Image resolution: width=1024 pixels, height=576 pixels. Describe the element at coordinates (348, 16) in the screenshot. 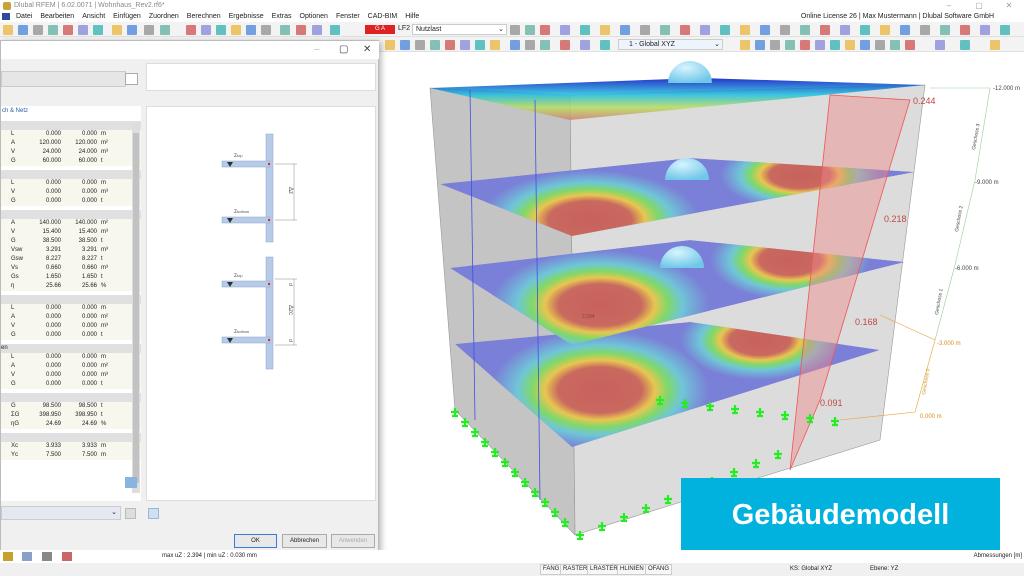

I see `menu-fenster: Fenster` at that location.